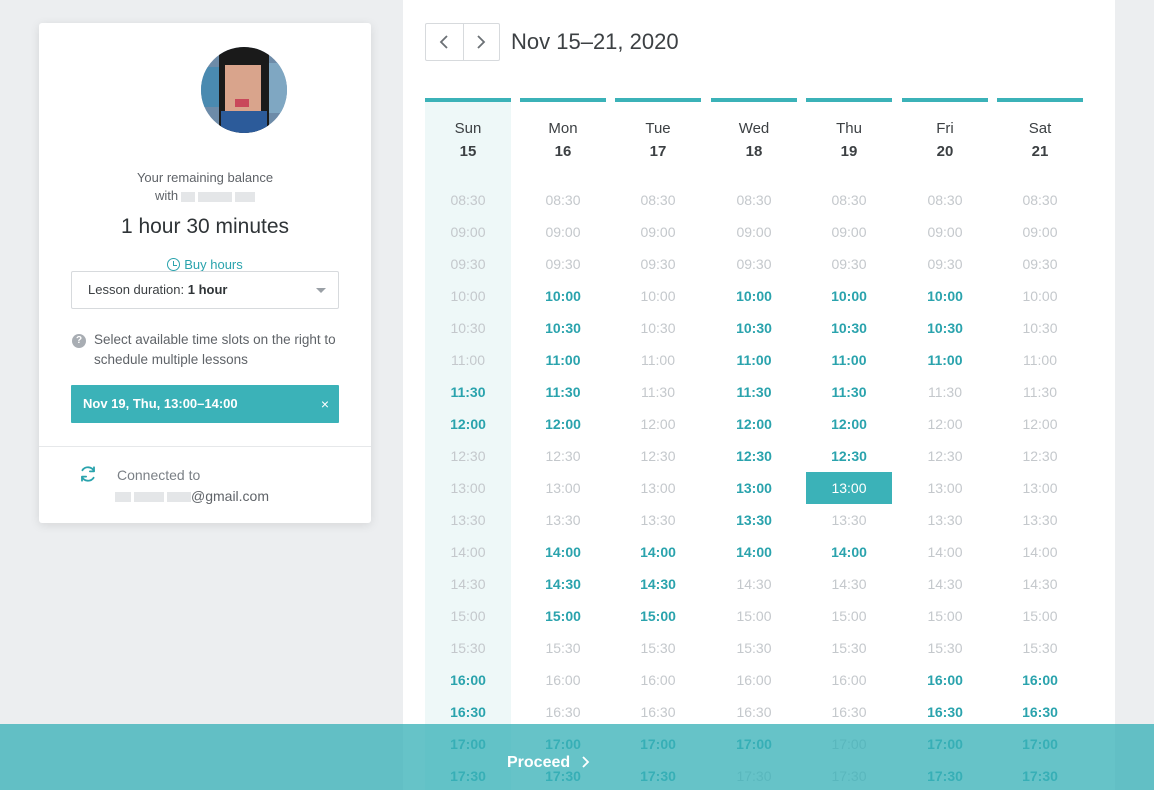 Image resolution: width=1154 pixels, height=790 pixels. Describe the element at coordinates (88, 474) in the screenshot. I see `sync-icon` at that location.